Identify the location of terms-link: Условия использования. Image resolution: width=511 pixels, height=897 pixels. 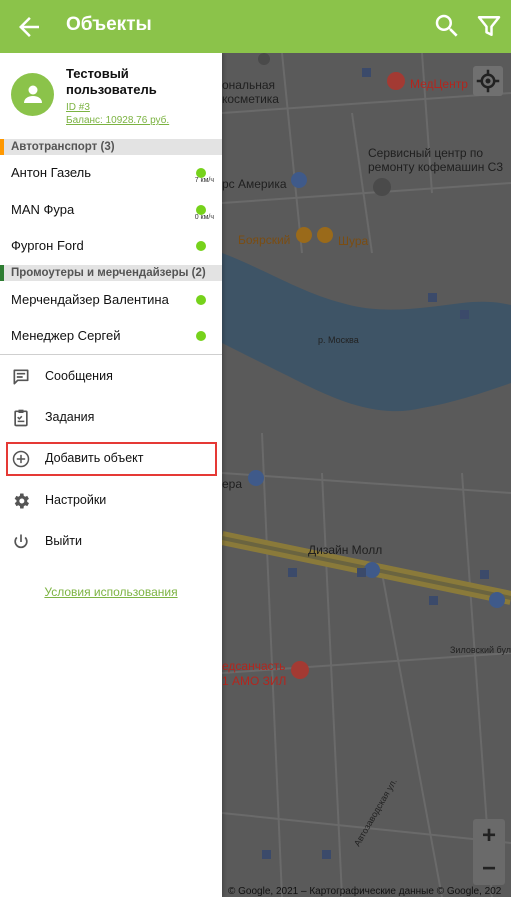
(111, 592).